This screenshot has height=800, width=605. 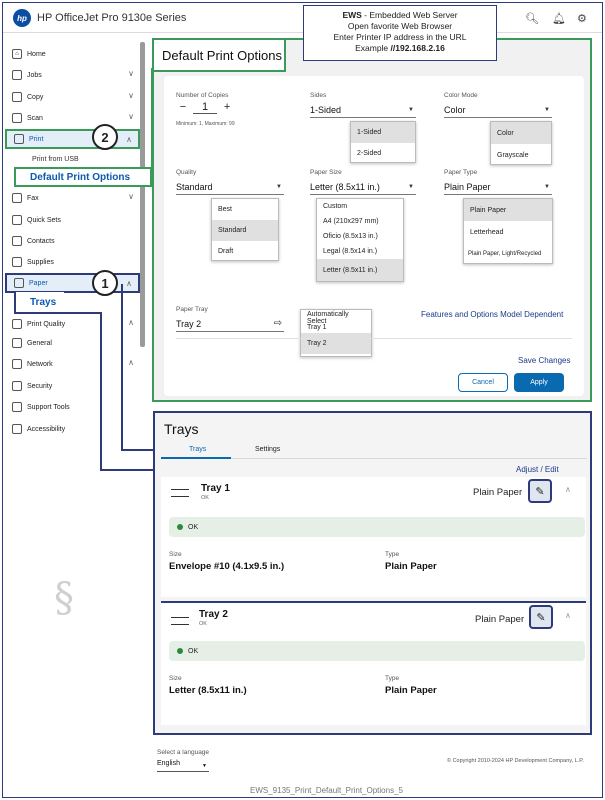 What do you see at coordinates (22, 18) in the screenshot?
I see `hp-logo: hp` at bounding box center [22, 18].